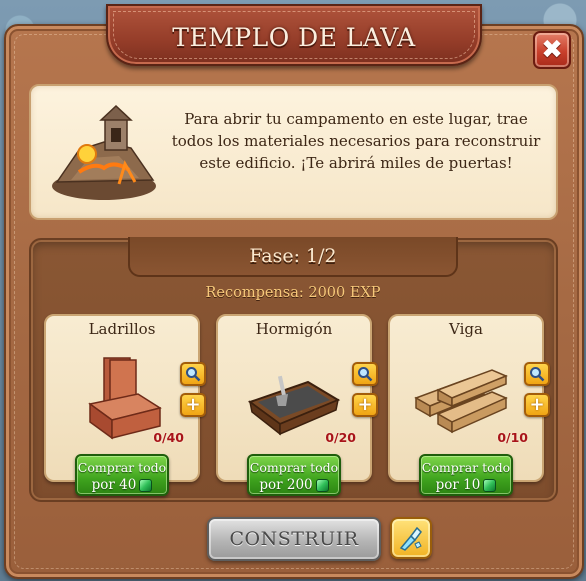 The image size is (586, 581). I want to click on dialog-title: TEMPLO DE LAVA, so click(294, 37).